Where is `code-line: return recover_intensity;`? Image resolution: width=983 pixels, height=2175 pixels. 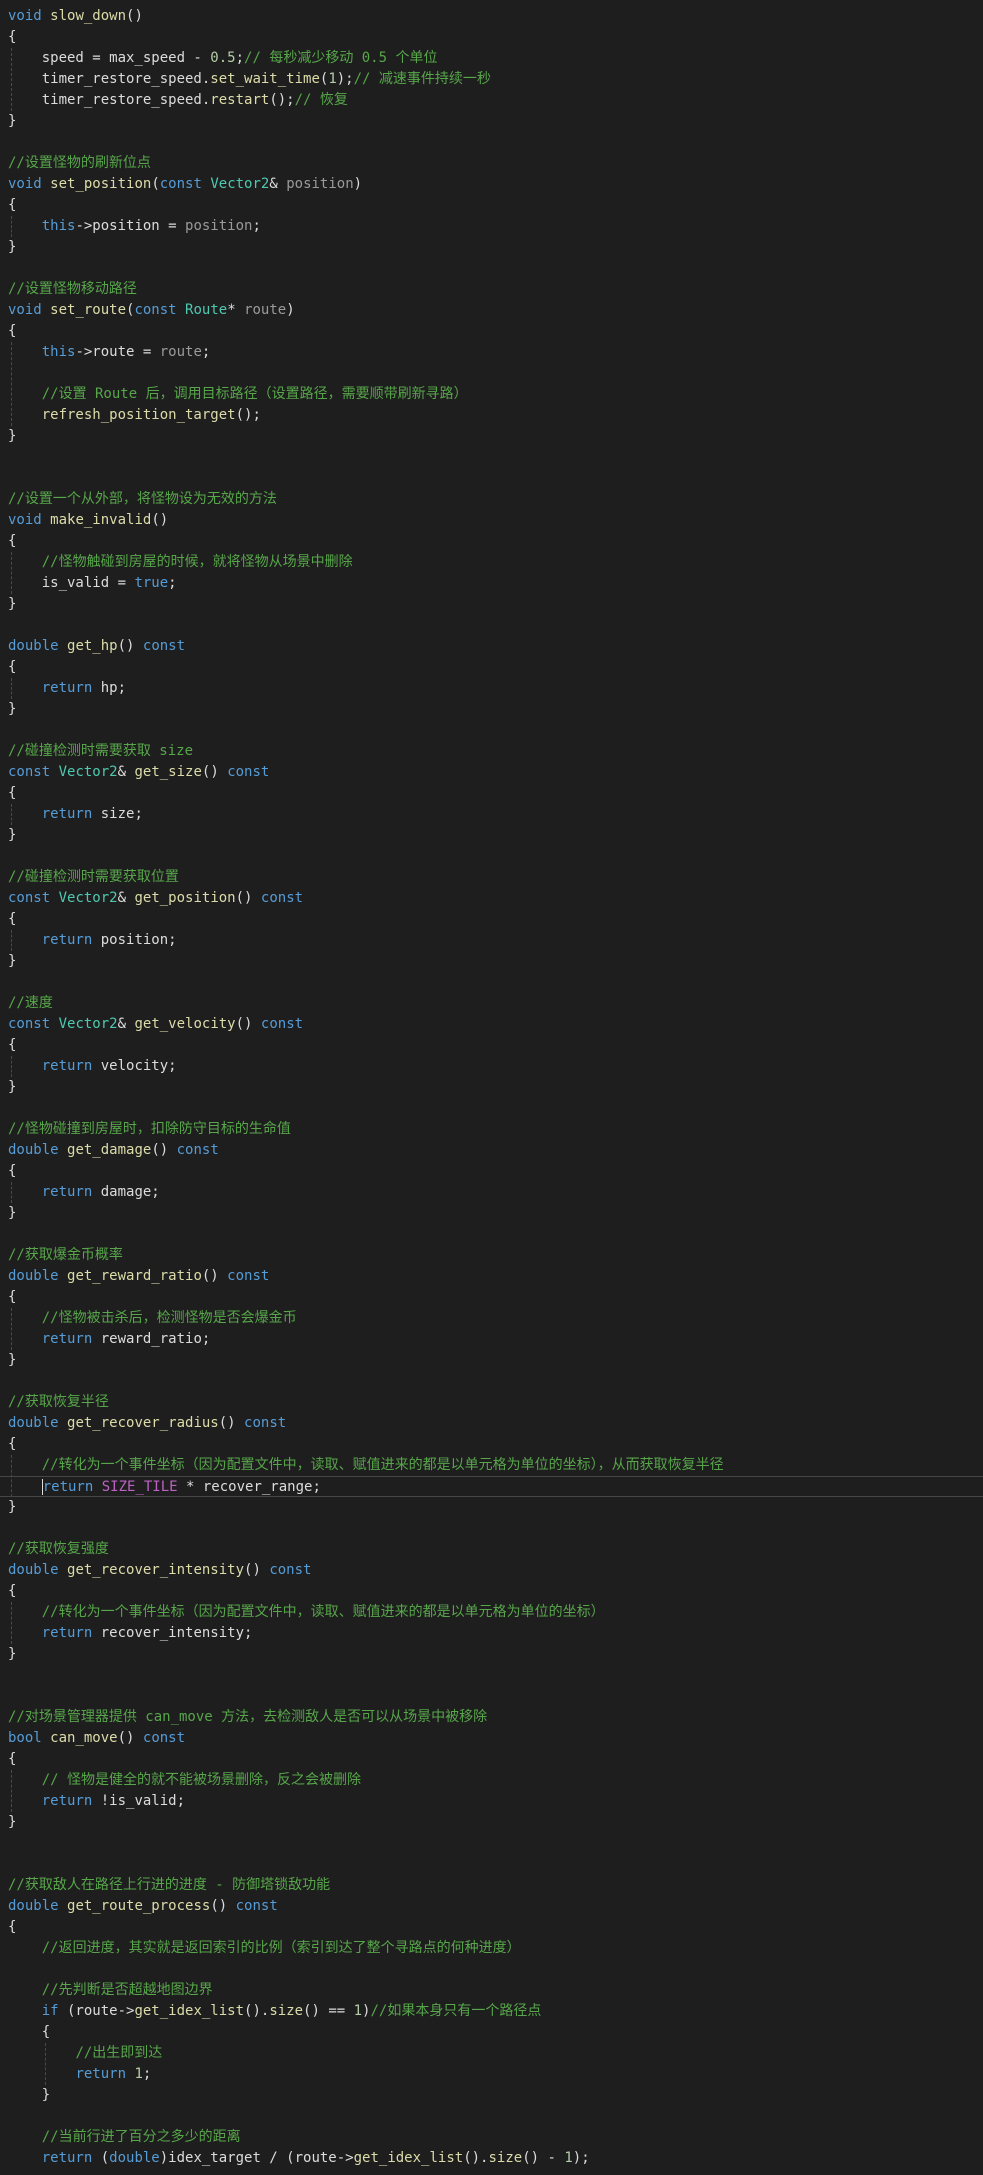 code-line: return recover_intensity; is located at coordinates (130, 1633).